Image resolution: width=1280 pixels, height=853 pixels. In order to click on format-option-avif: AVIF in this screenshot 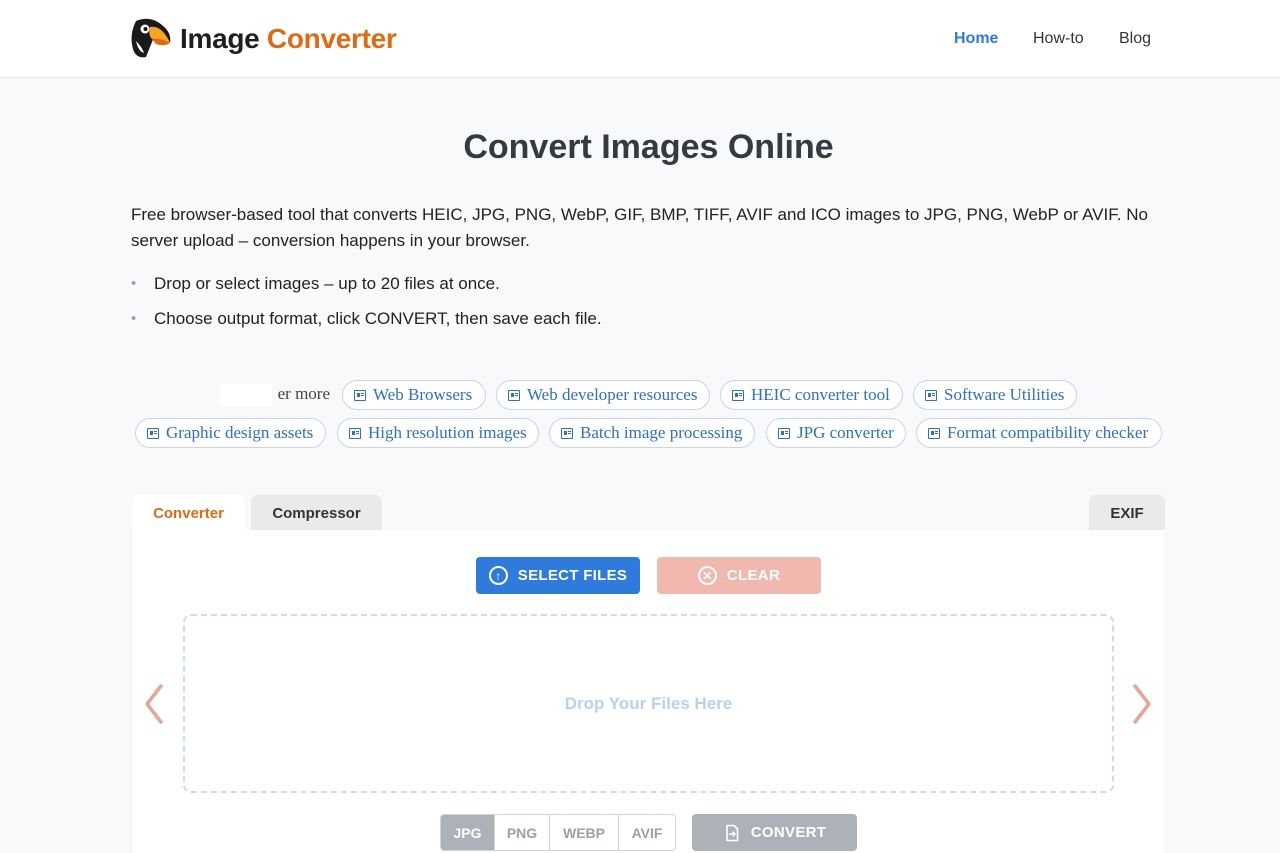, I will do `click(647, 832)`.